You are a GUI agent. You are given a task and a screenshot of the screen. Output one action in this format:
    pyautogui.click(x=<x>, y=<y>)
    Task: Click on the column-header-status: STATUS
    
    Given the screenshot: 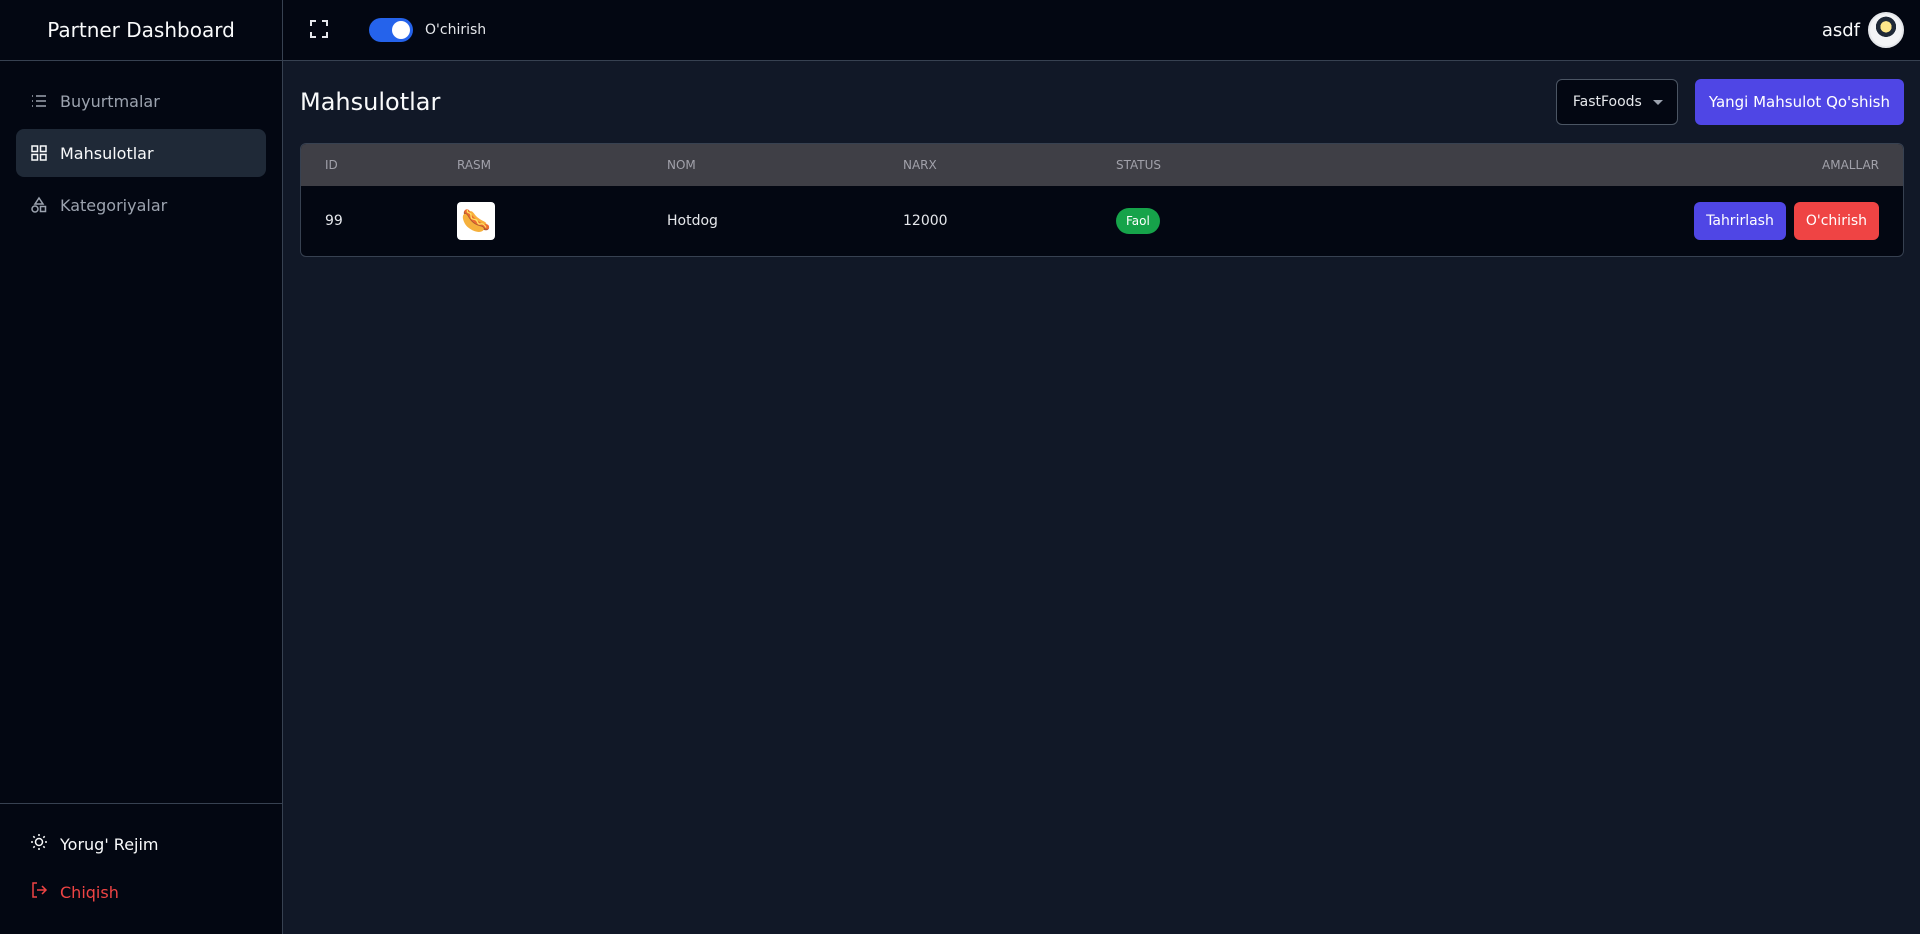 What is the action you would take?
    pyautogui.click(x=1139, y=165)
    